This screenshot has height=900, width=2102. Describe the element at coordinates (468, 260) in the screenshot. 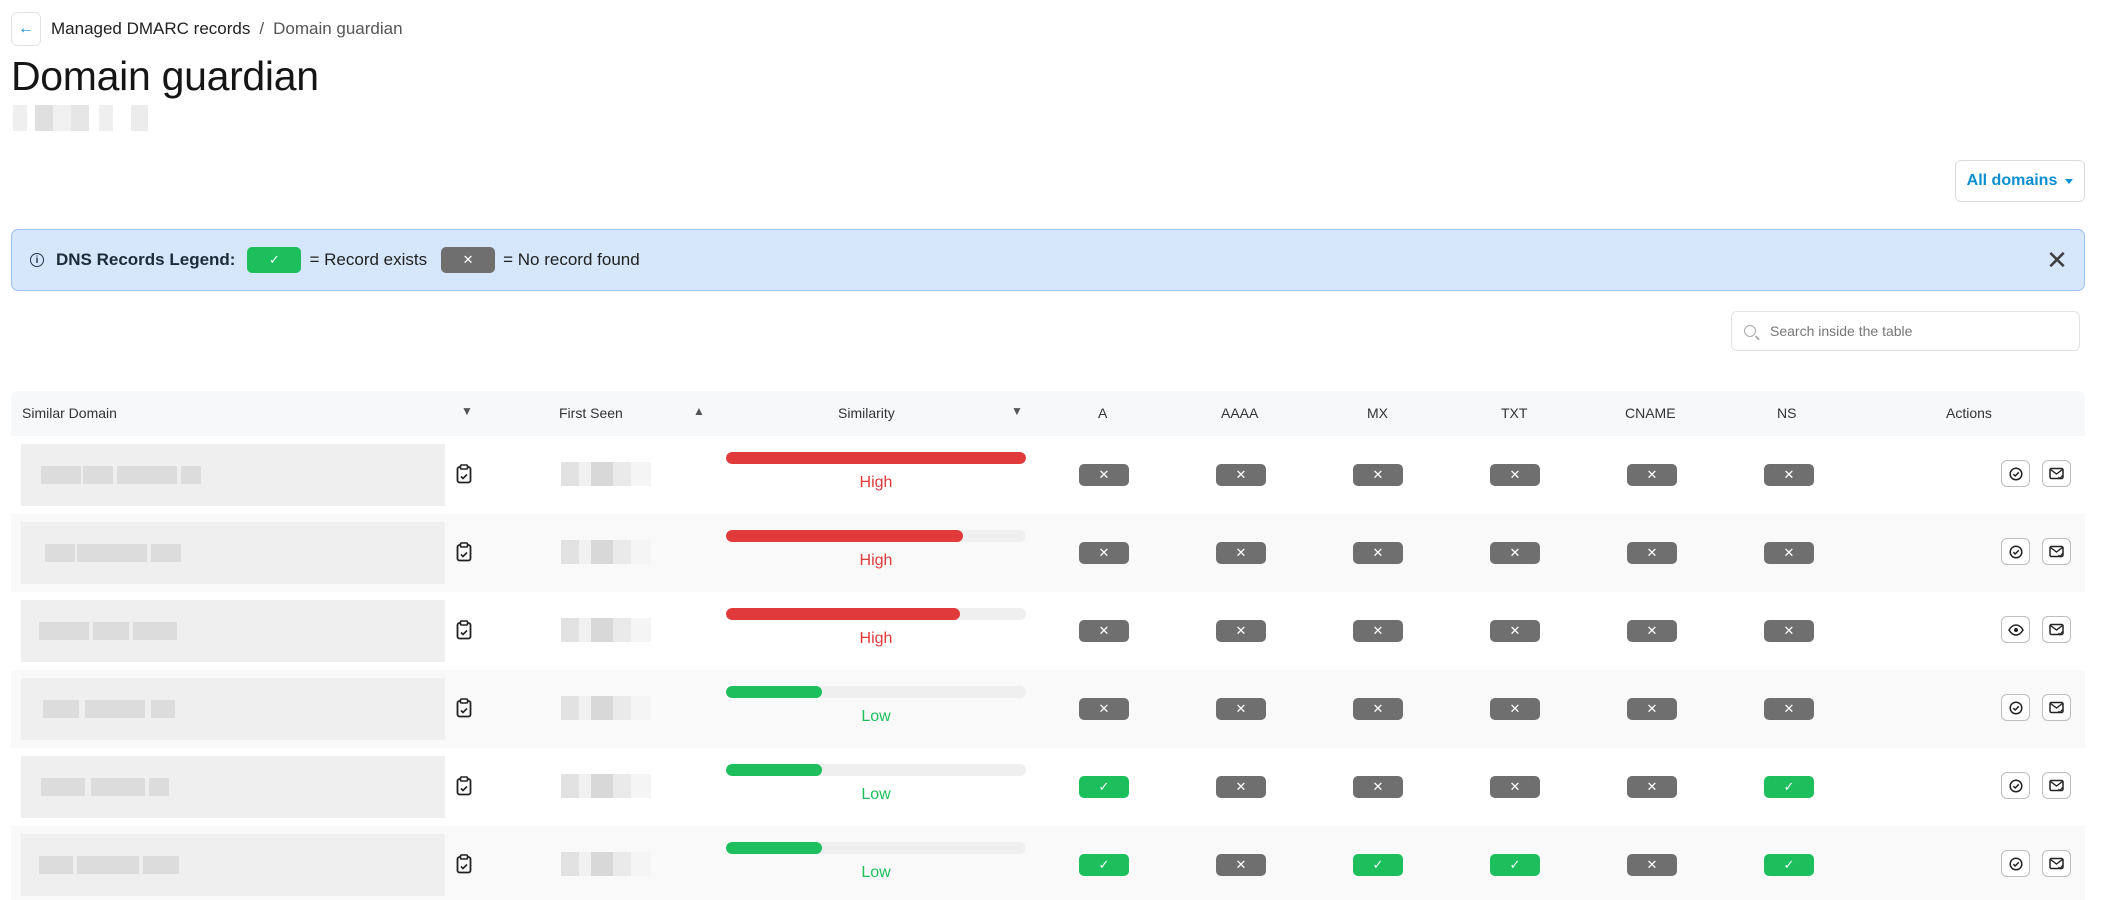

I see `legend-chip-missing: ✕` at that location.